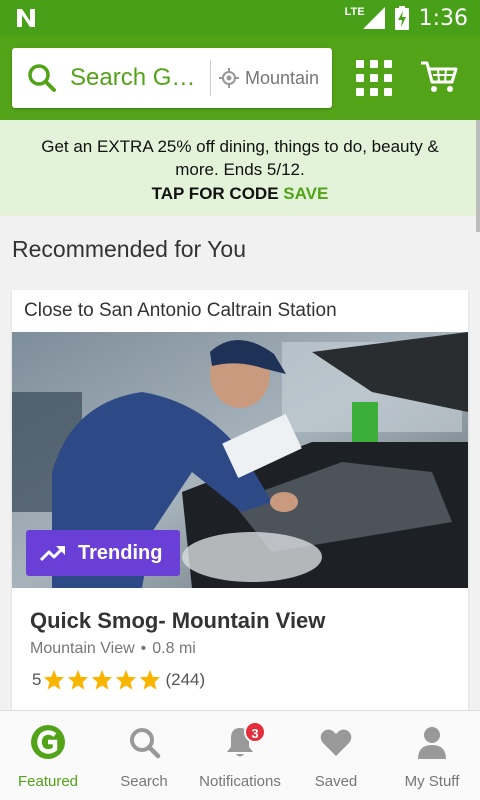 This screenshot has height=800, width=480. What do you see at coordinates (174, 648) in the screenshot?
I see `deal-distance: 0.8 mi` at bounding box center [174, 648].